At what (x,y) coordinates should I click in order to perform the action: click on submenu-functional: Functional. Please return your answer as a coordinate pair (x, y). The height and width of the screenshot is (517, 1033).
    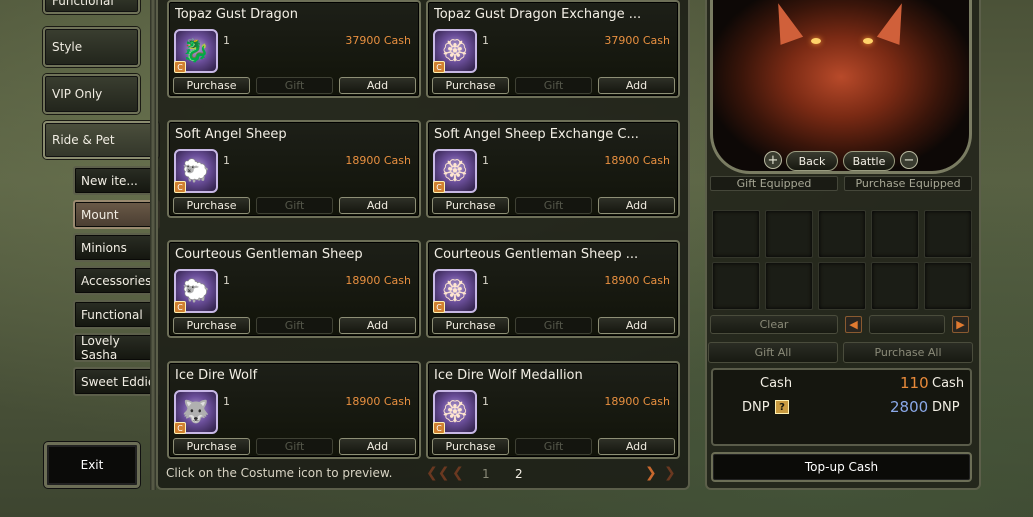
    Looking at the image, I should click on (116, 314).